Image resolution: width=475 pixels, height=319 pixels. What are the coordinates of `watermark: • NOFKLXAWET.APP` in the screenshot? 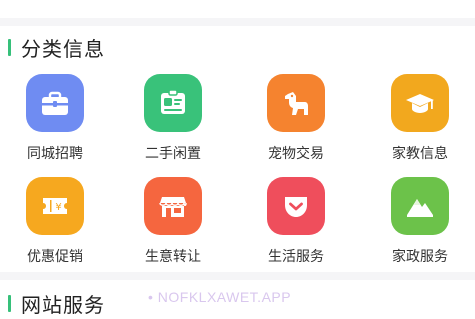 It's located at (220, 297).